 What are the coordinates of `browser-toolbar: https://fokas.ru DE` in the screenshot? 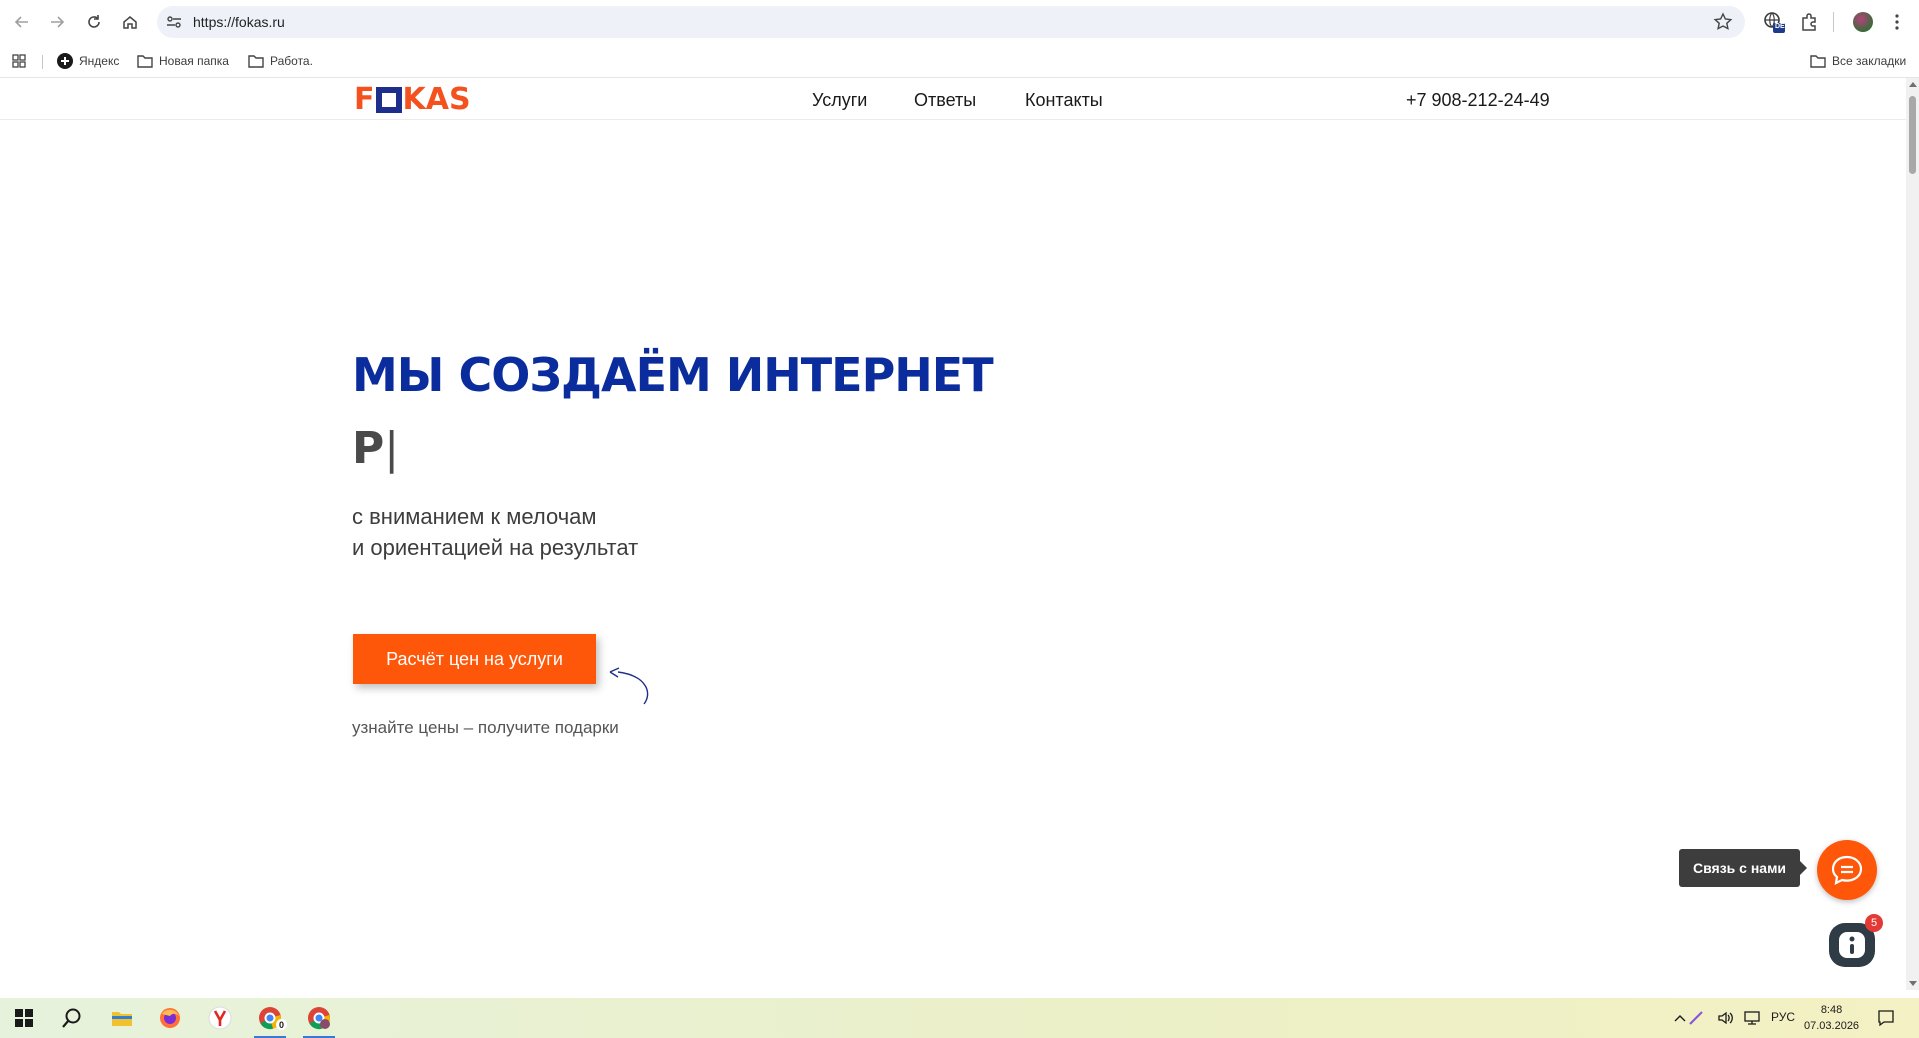 It's located at (959, 22).